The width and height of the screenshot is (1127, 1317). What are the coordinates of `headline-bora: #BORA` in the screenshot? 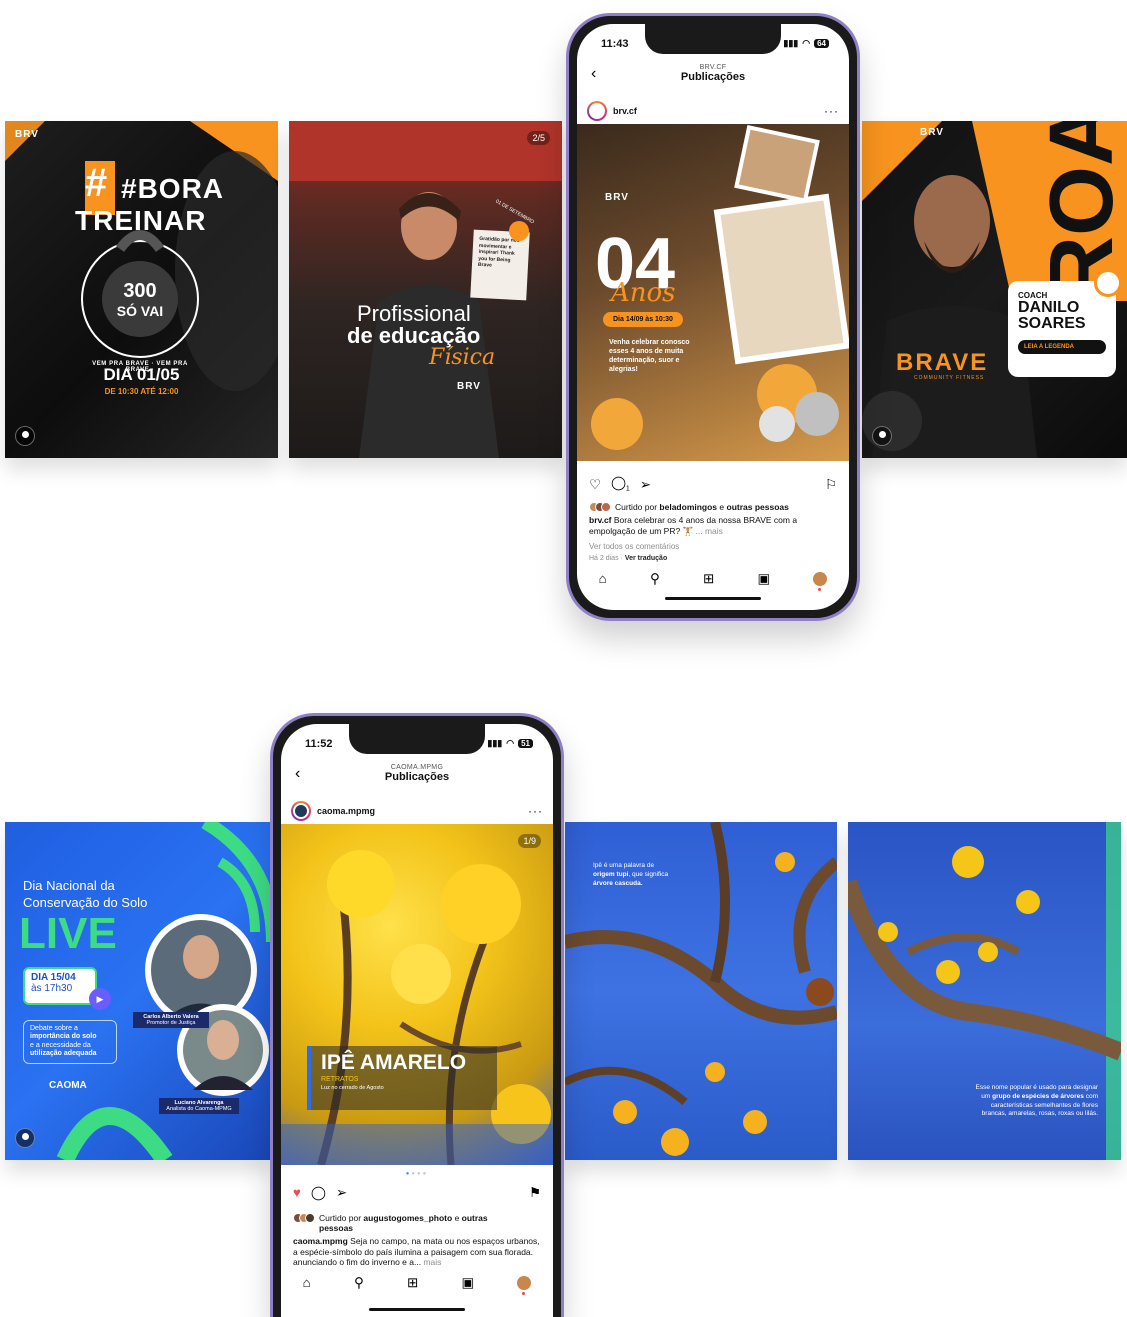 It's located at (173, 188).